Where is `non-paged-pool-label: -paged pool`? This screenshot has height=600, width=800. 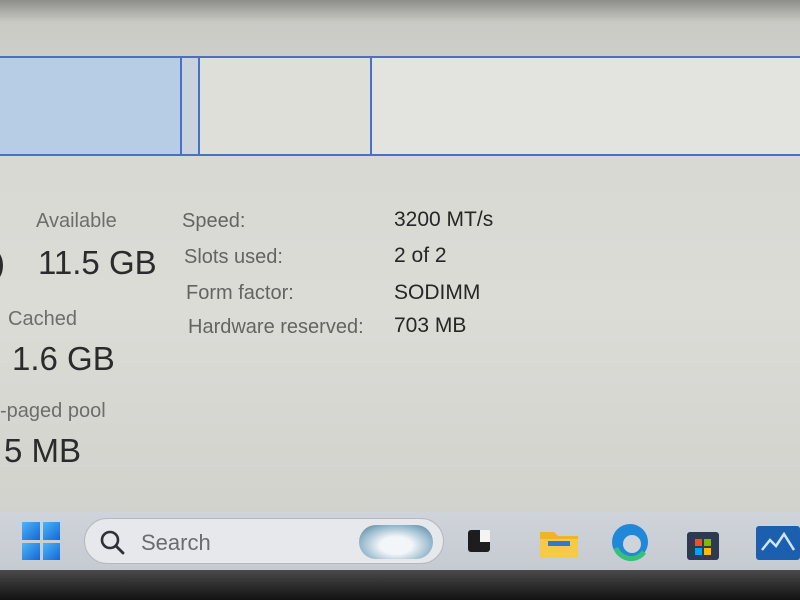
non-paged-pool-label: -paged pool is located at coordinates (53, 411).